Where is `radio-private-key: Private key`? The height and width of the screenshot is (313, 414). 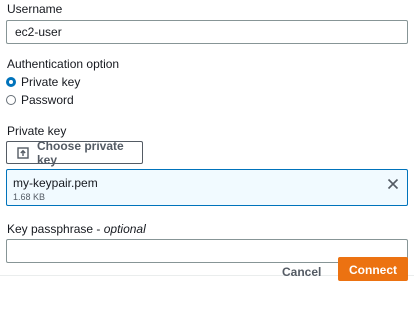 radio-private-key: Private key is located at coordinates (43, 82).